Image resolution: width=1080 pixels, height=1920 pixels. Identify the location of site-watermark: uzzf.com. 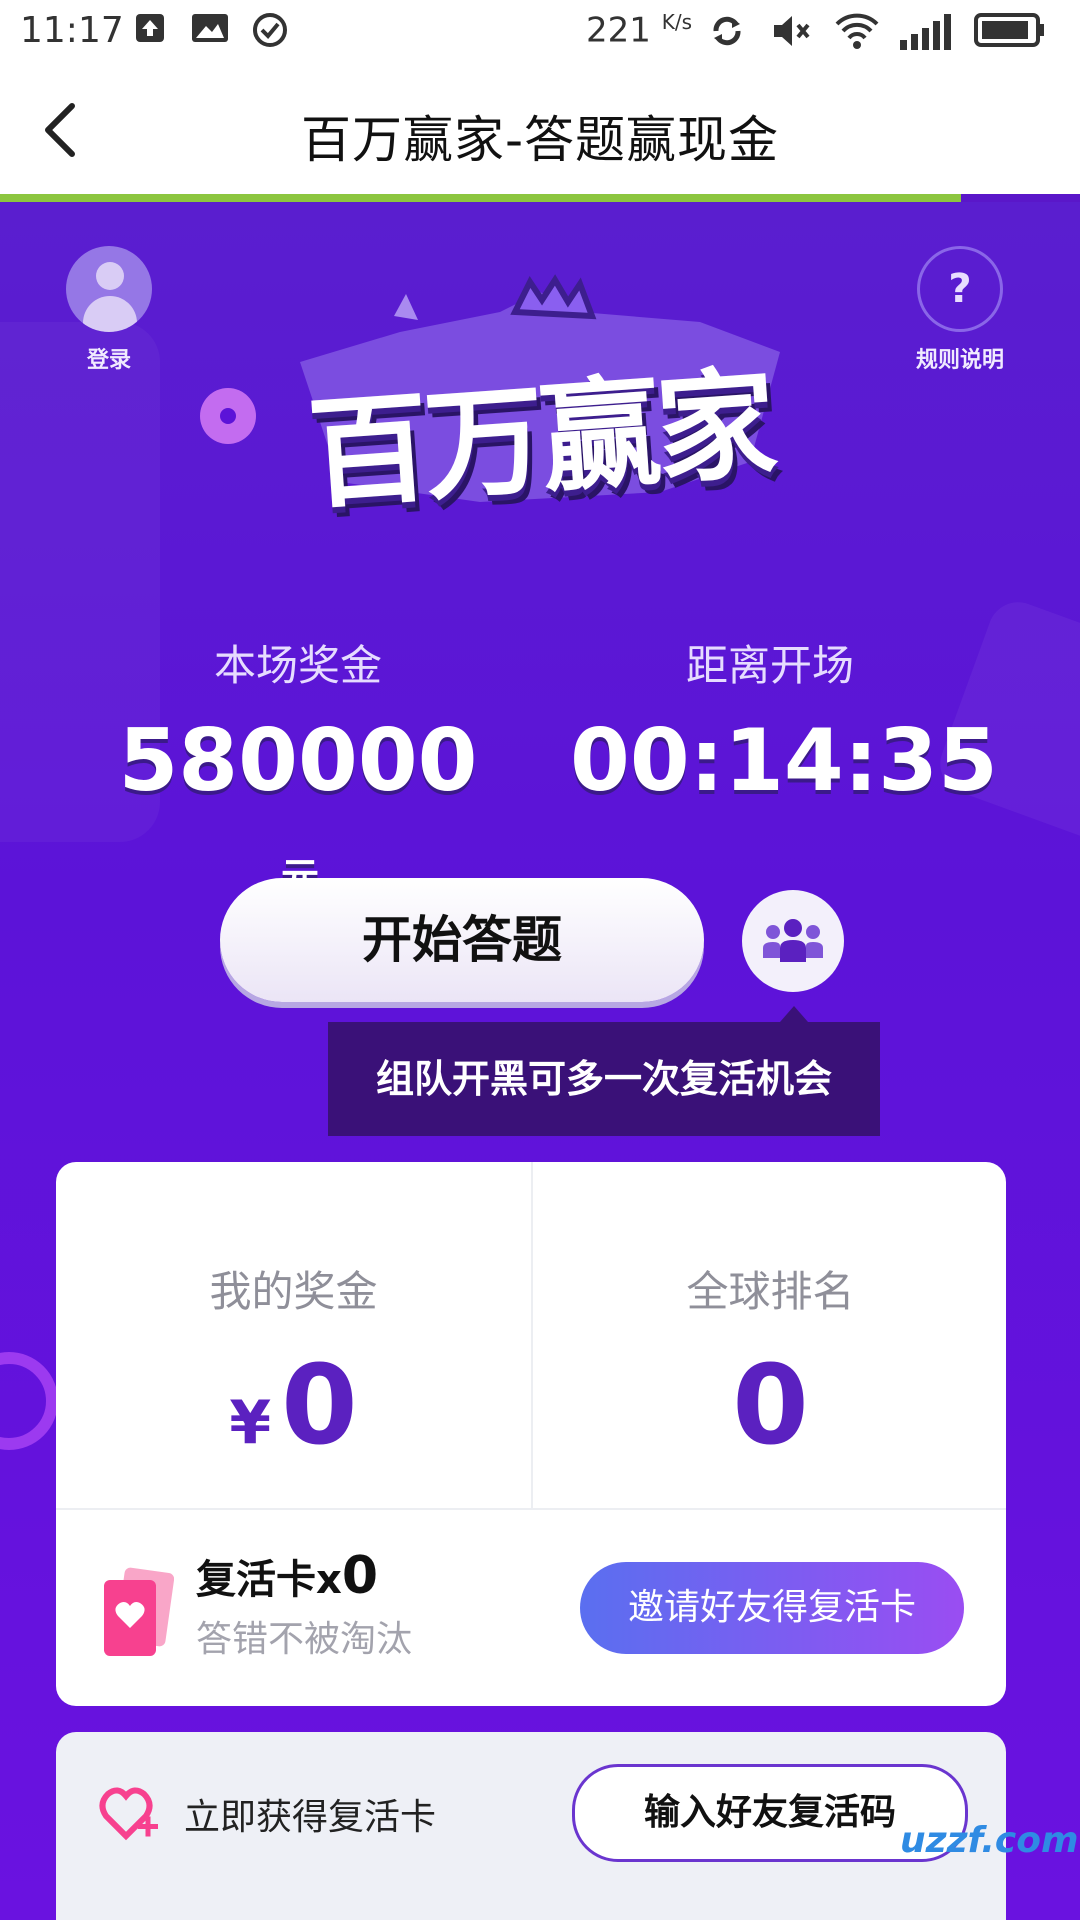
(989, 1840).